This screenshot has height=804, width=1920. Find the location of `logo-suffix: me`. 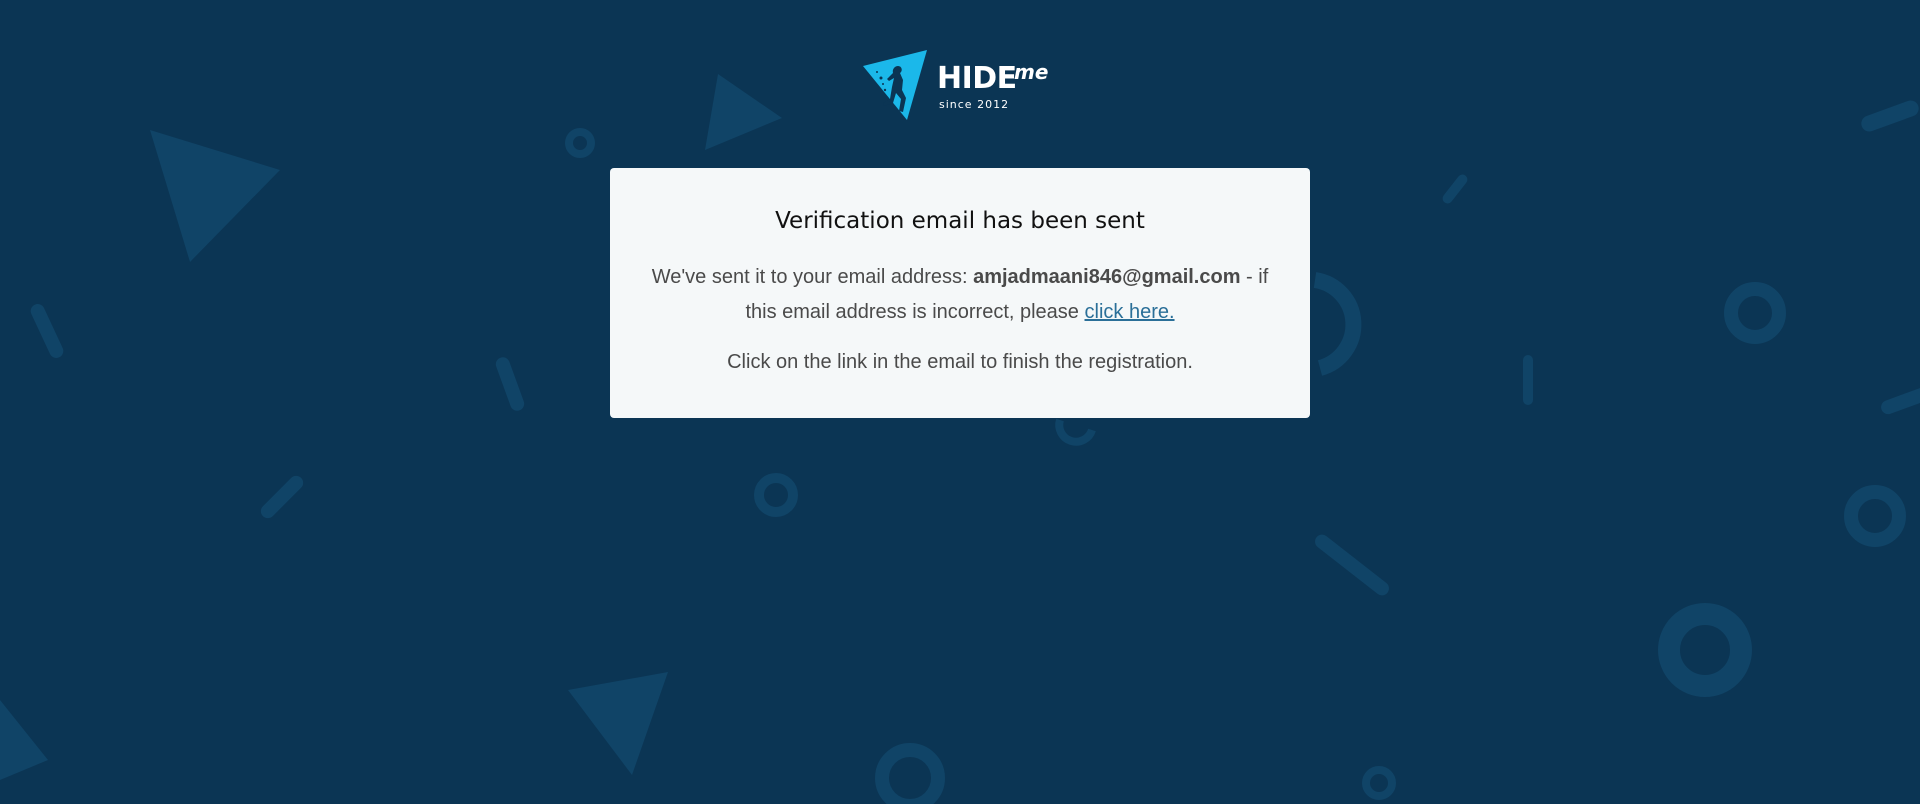

logo-suffix: me is located at coordinates (1031, 72).